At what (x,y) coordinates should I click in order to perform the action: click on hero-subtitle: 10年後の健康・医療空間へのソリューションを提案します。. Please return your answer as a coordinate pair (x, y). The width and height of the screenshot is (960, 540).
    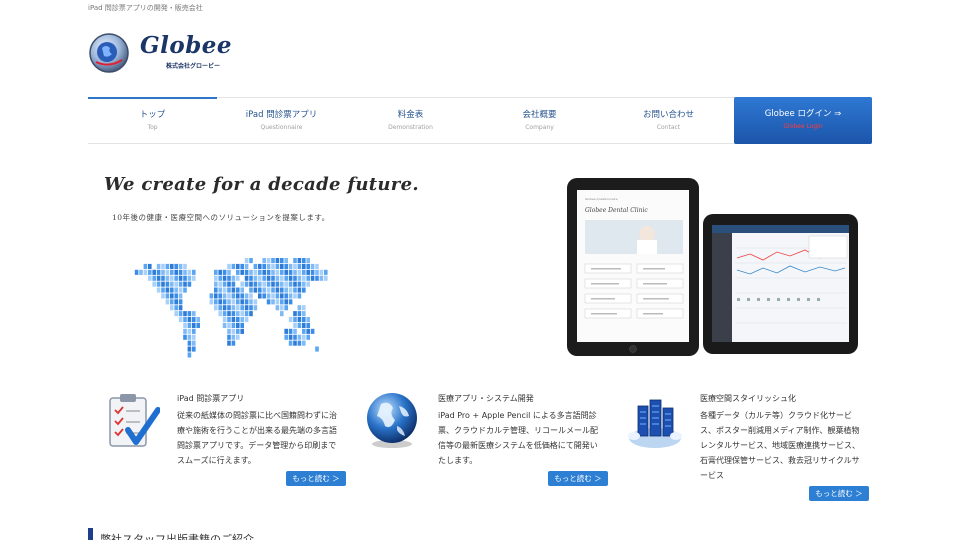
    Looking at the image, I should click on (221, 217).